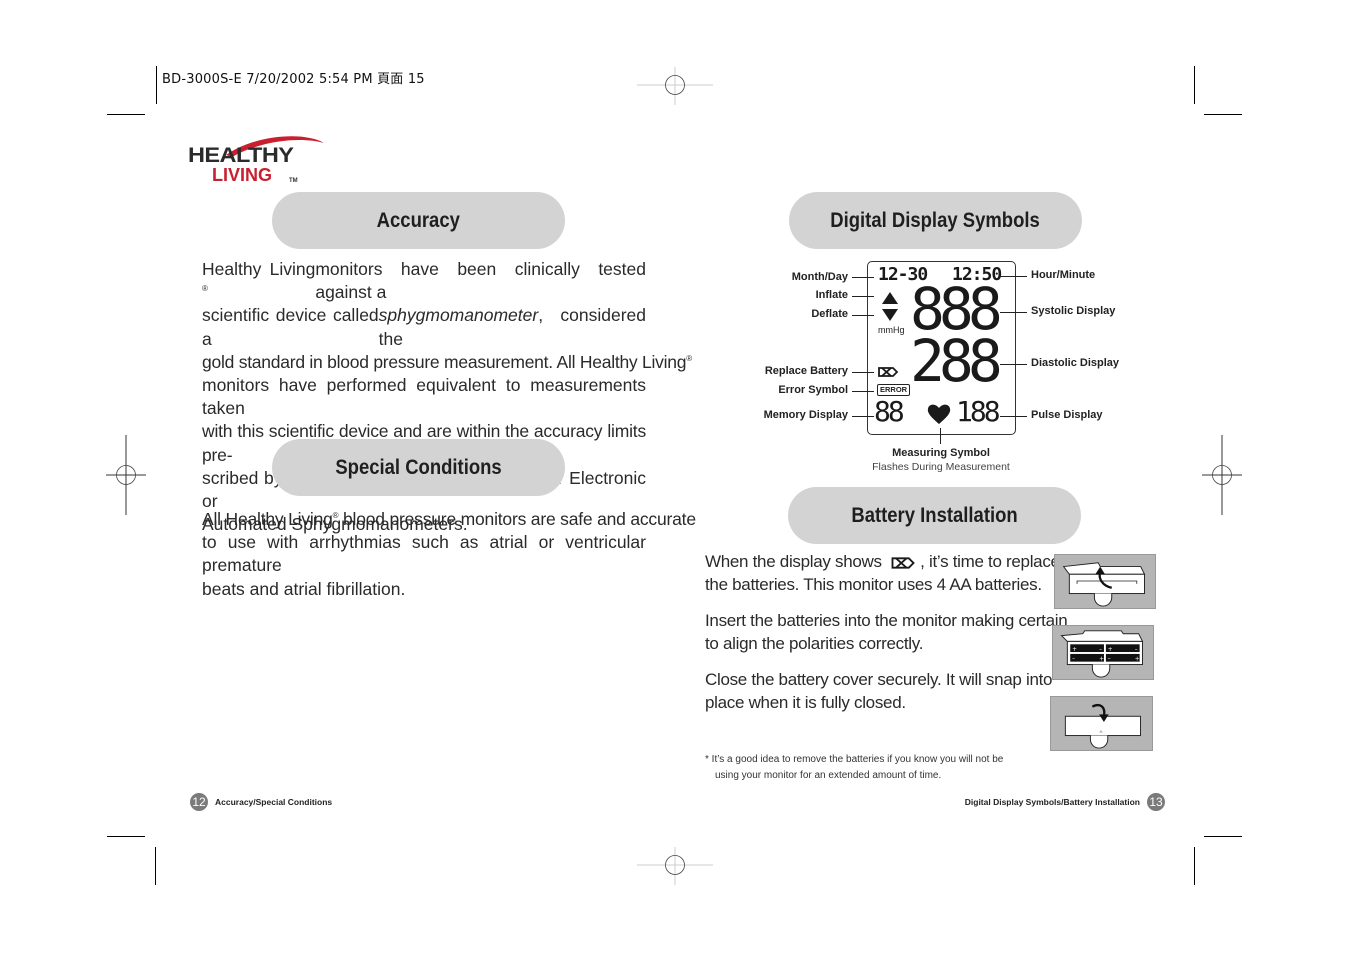 Image resolution: width=1351 pixels, height=954 pixels. What do you see at coordinates (675, 86) in the screenshot?
I see `registration-mark-top` at bounding box center [675, 86].